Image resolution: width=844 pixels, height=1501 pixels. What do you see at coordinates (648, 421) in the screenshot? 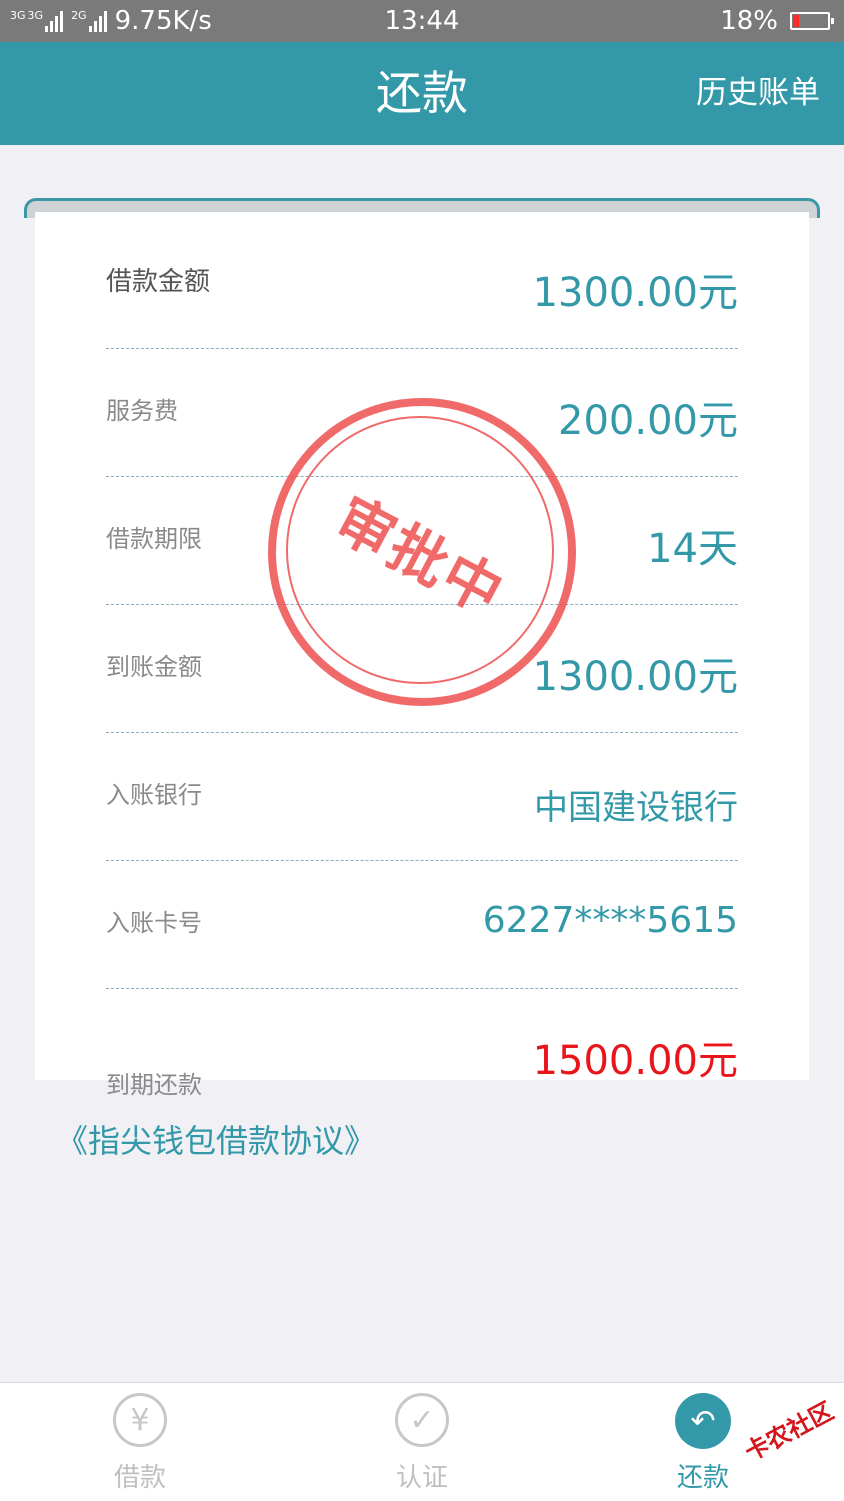
I see `detail-value: 200.00元` at bounding box center [648, 421].